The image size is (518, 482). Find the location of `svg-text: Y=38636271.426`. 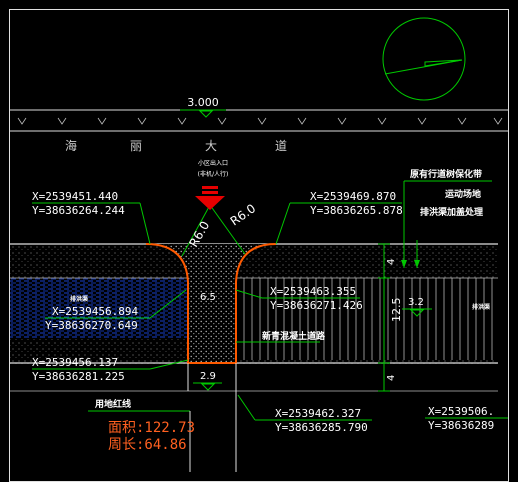

svg-text: Y=38636271.426 is located at coordinates (316, 305).